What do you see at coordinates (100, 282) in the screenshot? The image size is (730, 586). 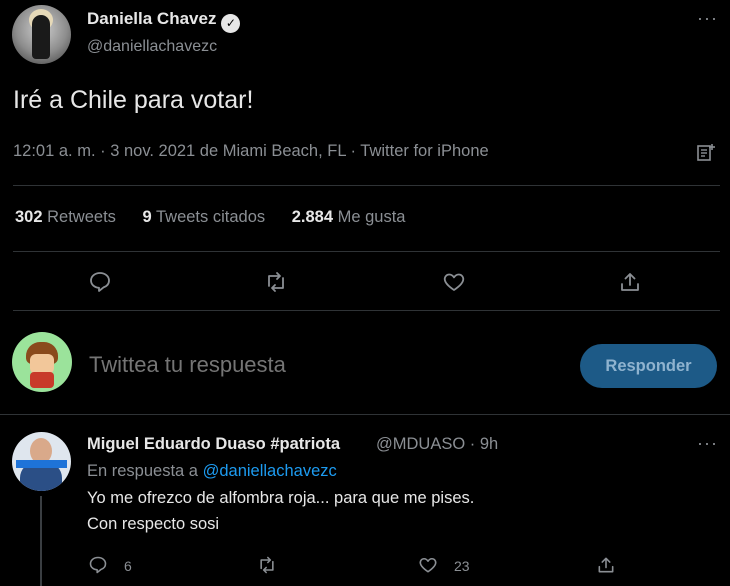 I see `reply-icon` at bounding box center [100, 282].